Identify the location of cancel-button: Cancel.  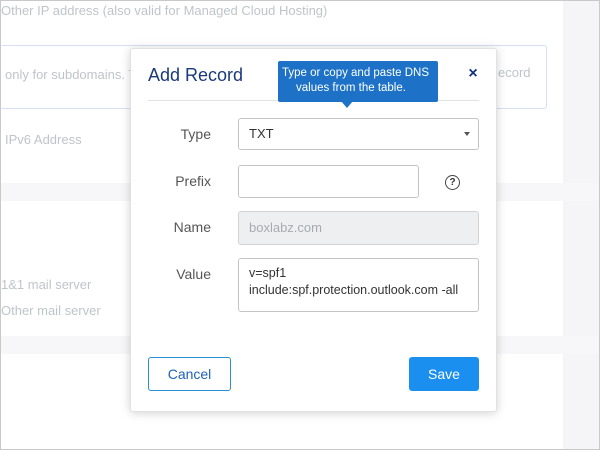
(189, 374).